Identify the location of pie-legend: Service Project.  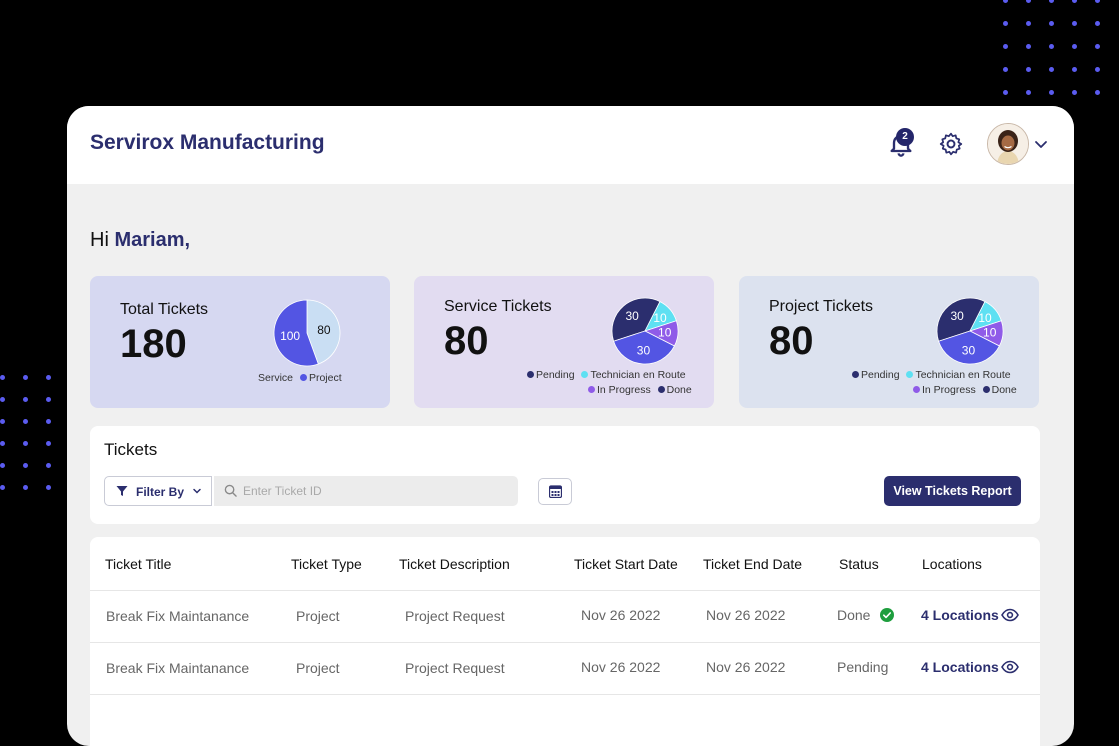
(300, 378).